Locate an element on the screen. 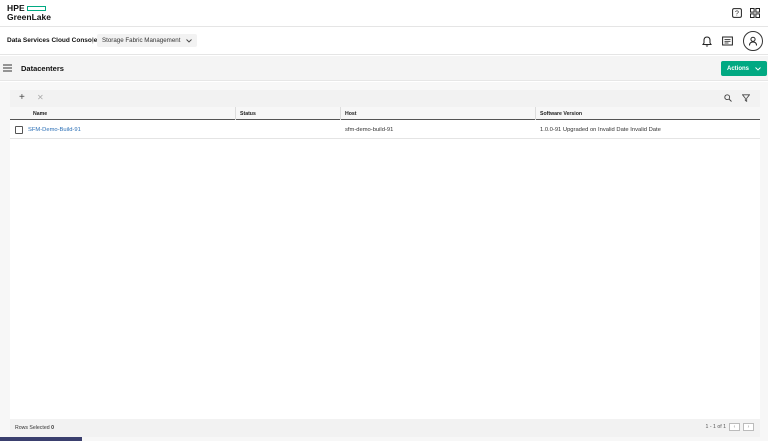 This screenshot has height=441, width=768. prev-page-button: ‹ is located at coordinates (734, 427).